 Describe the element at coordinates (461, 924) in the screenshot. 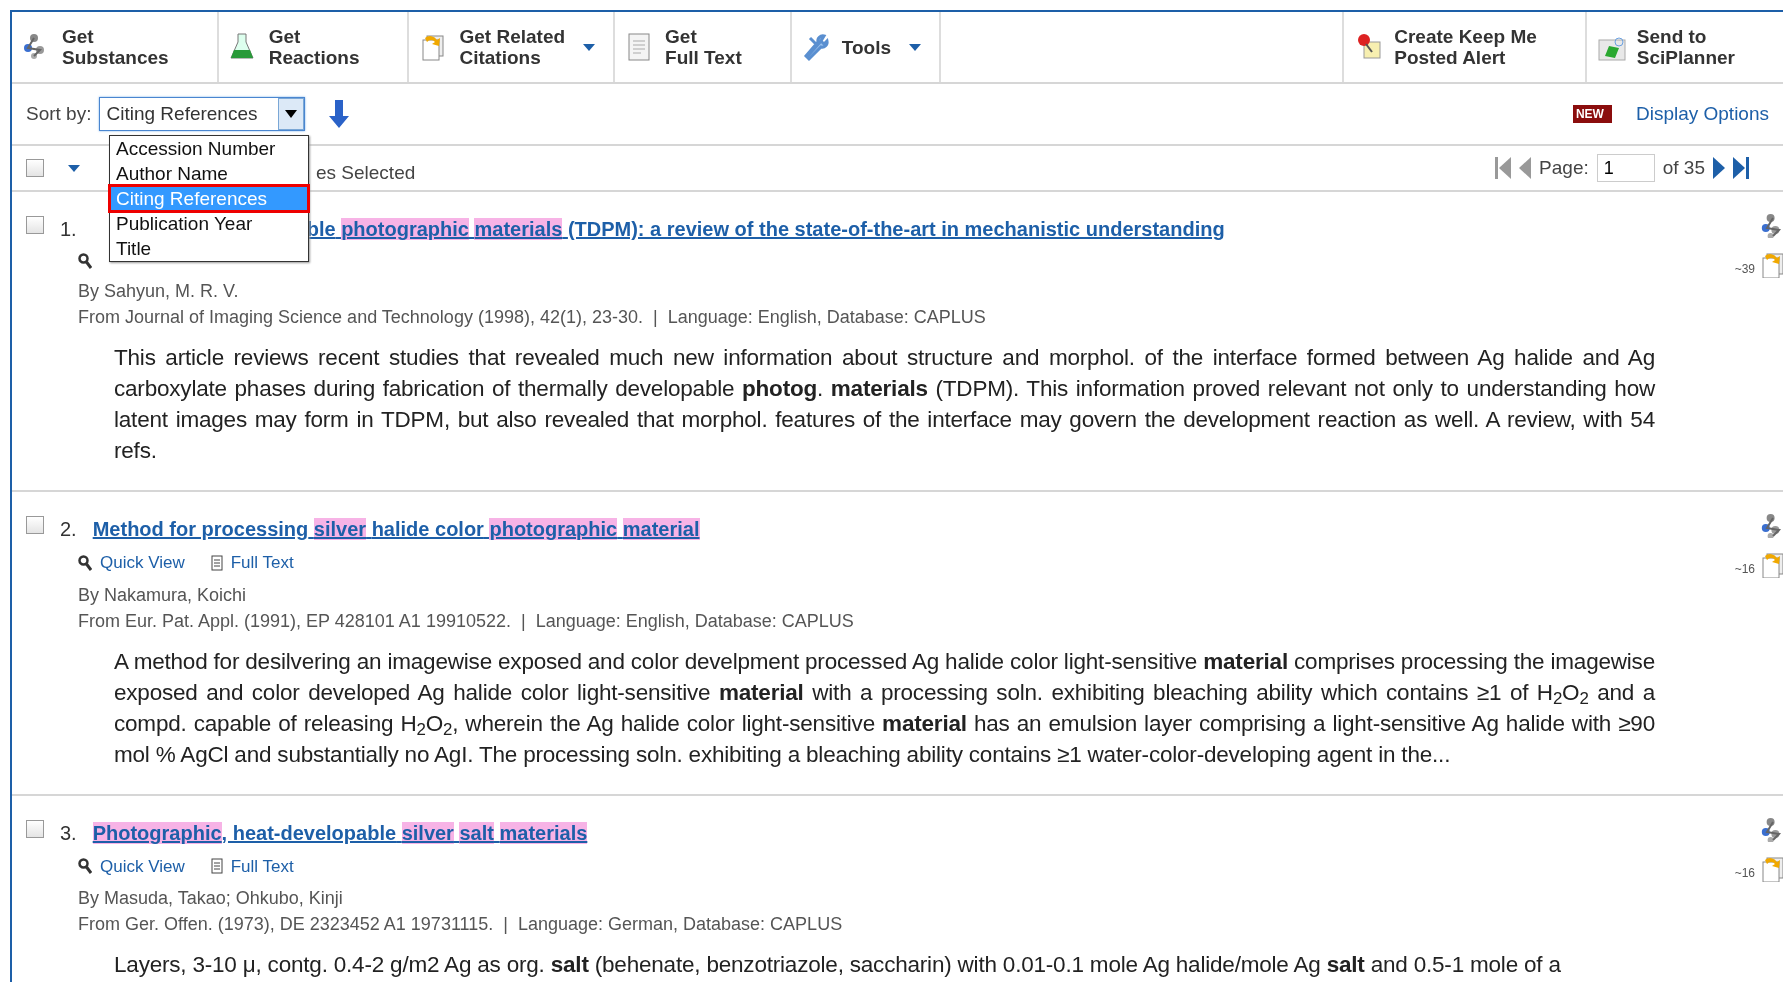

I see `source-line: From Ger. Offen. (1973), DE 2323452 A1 19731115. | Language: German, Database: CAPLUS` at that location.